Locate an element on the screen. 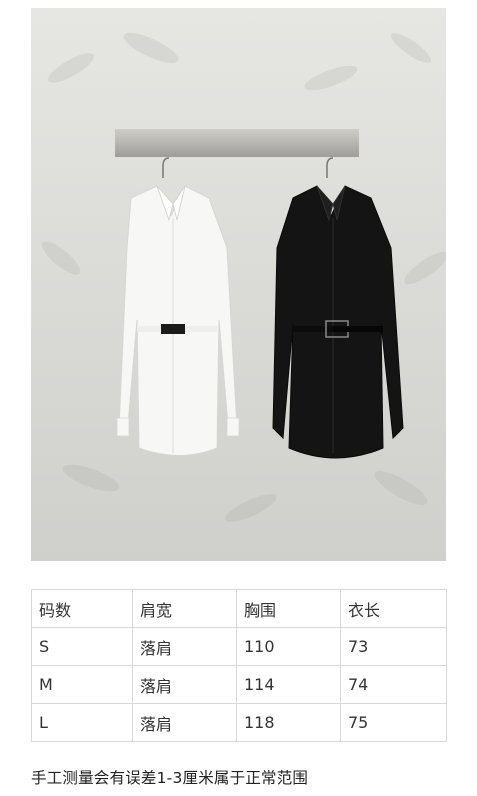  table-row: S 落肩 110 73 is located at coordinates (239, 646).